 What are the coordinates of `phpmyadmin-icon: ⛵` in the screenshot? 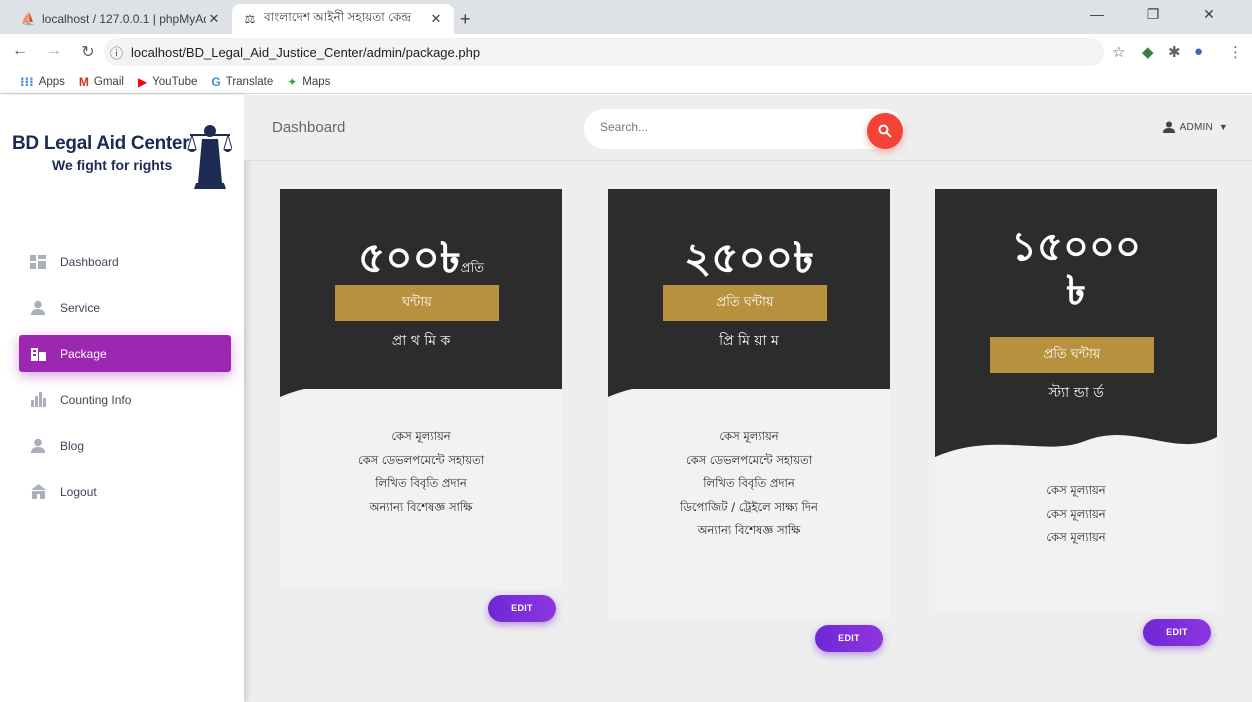 It's located at (28, 19).